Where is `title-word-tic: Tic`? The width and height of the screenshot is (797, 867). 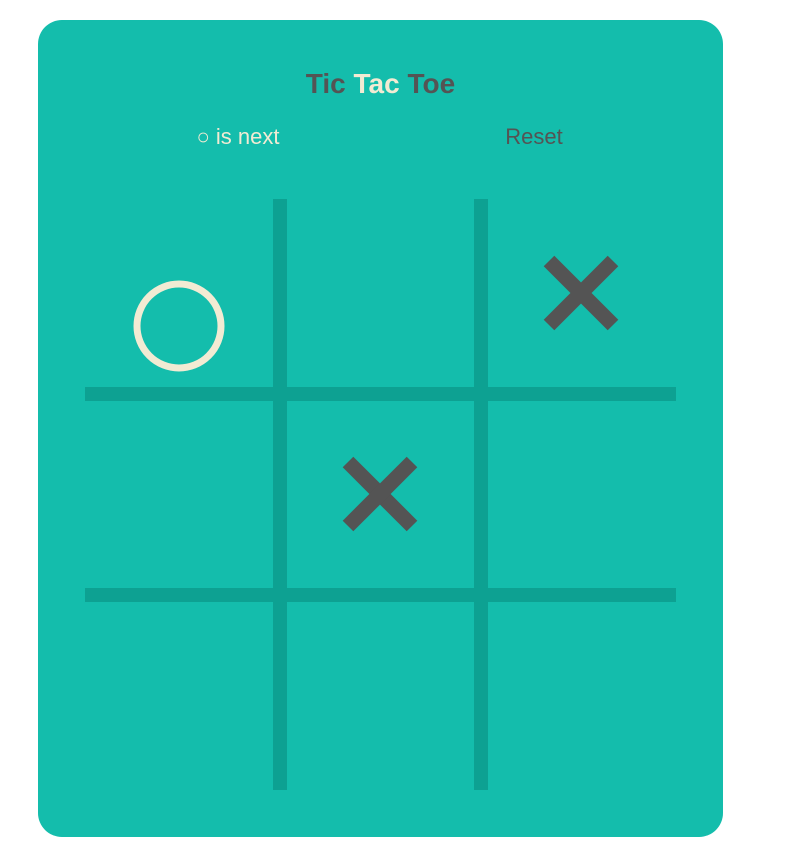
title-word-tic: Tic is located at coordinates (325, 83).